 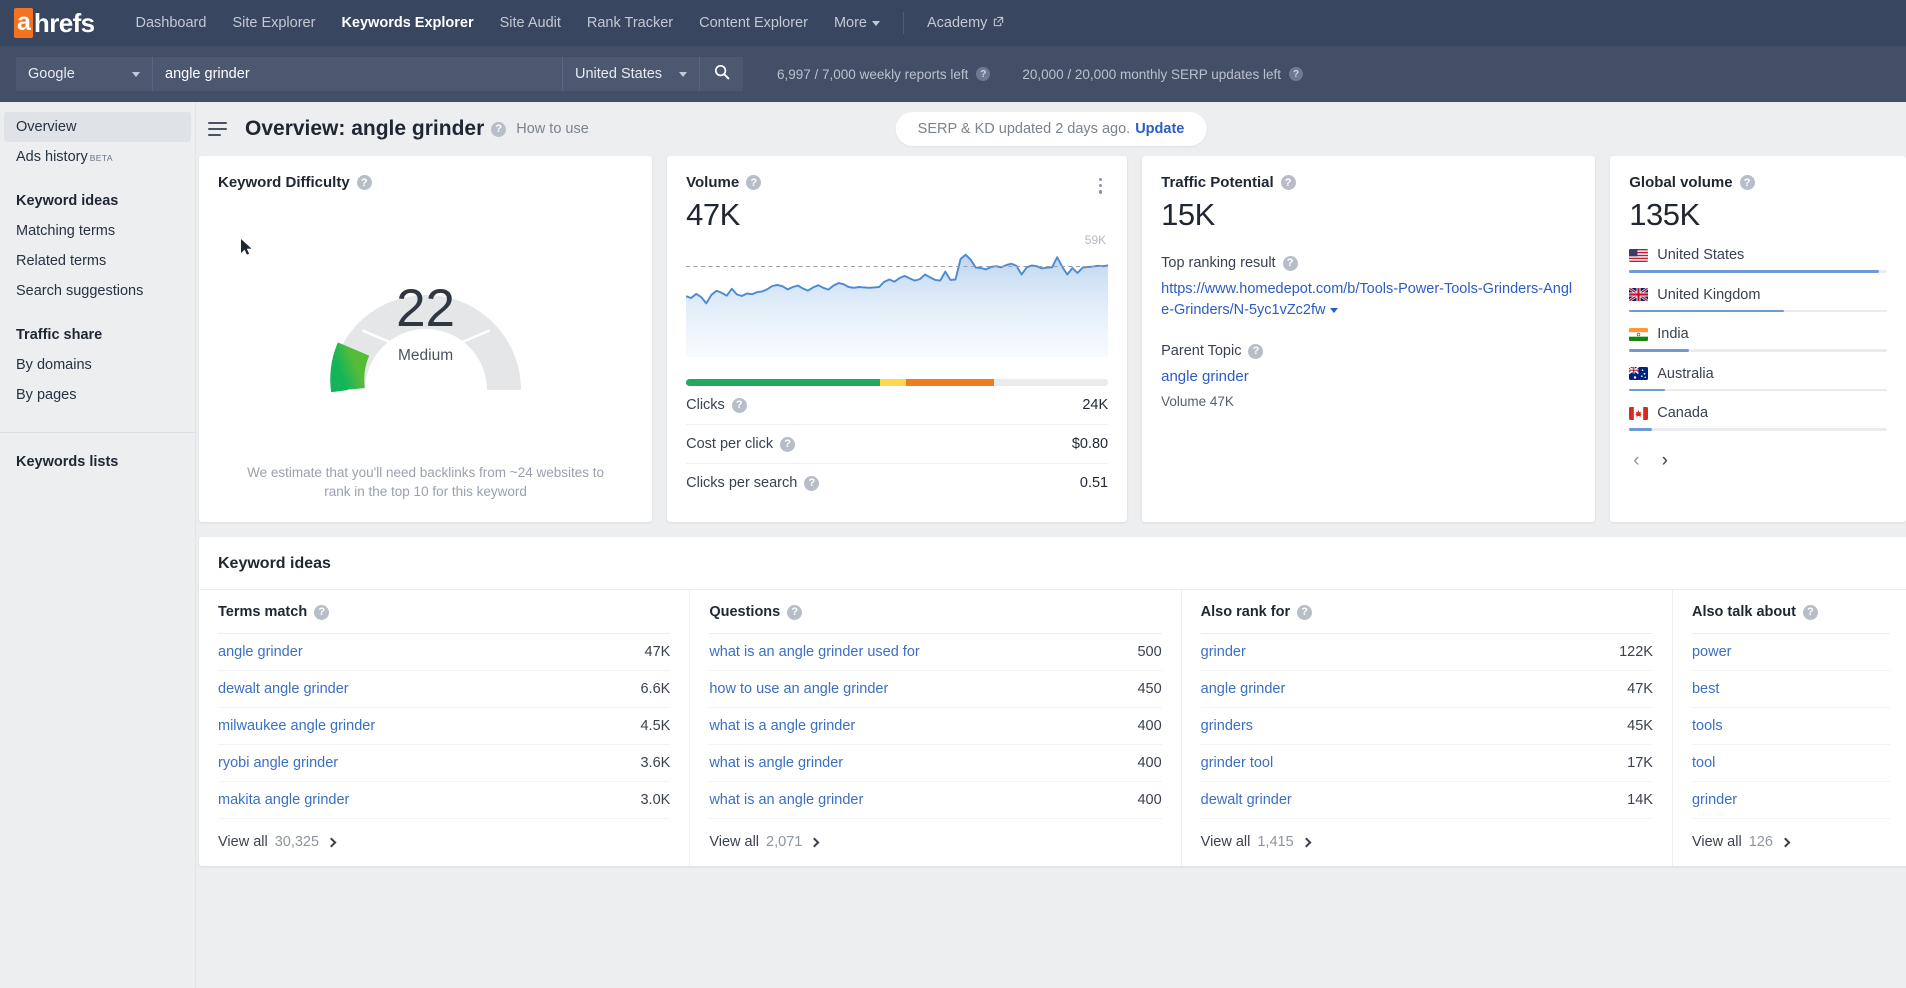 I want to click on keyword-link: dewalt angle grinder, so click(x=283, y=689).